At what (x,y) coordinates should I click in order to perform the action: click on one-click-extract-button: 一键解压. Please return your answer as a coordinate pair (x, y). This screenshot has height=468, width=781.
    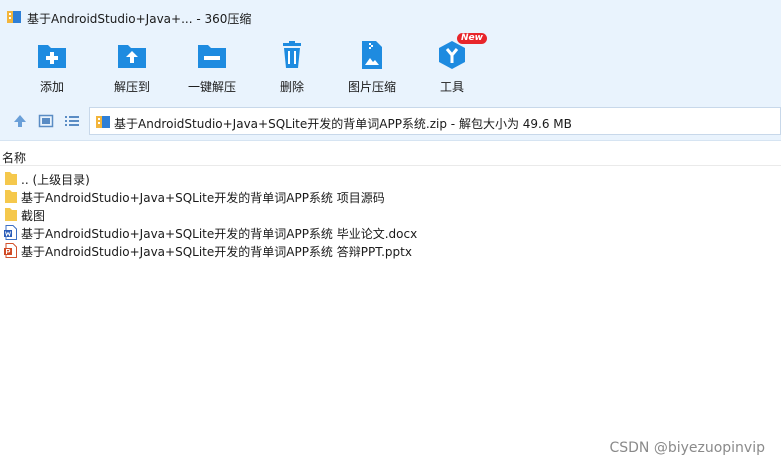
    Looking at the image, I should click on (212, 68).